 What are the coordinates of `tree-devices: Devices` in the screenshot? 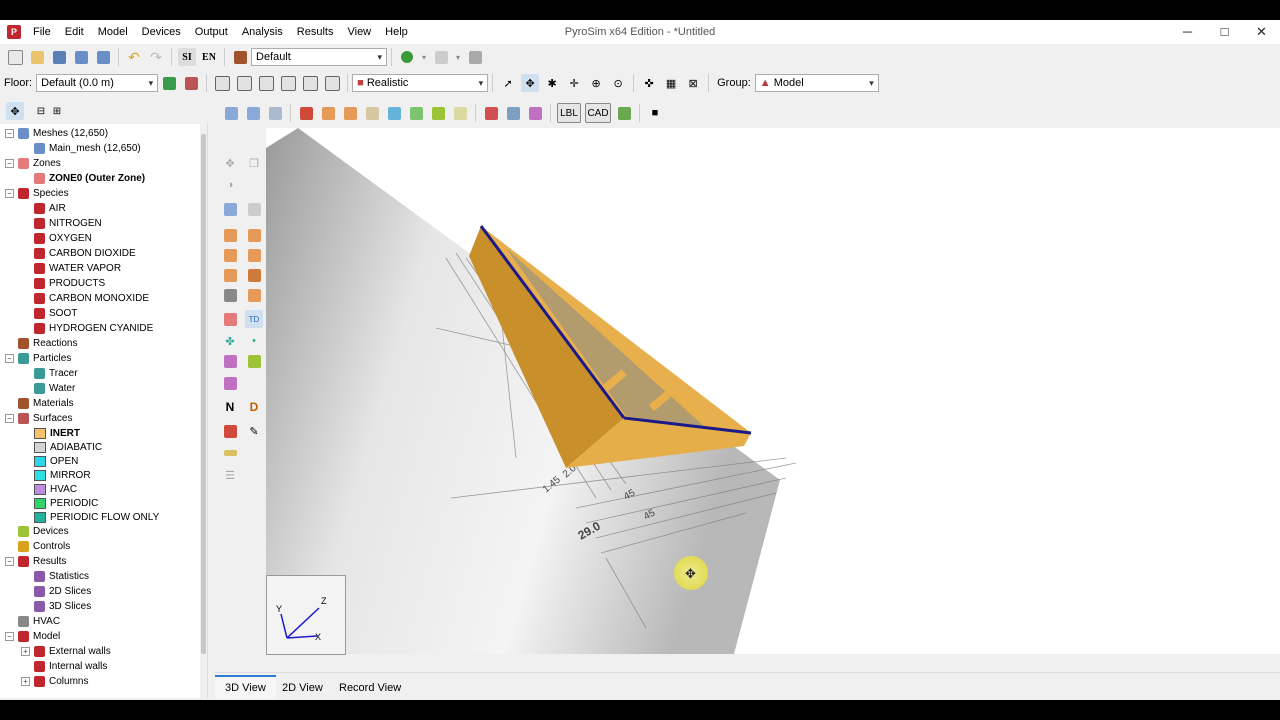 It's located at (43, 531).